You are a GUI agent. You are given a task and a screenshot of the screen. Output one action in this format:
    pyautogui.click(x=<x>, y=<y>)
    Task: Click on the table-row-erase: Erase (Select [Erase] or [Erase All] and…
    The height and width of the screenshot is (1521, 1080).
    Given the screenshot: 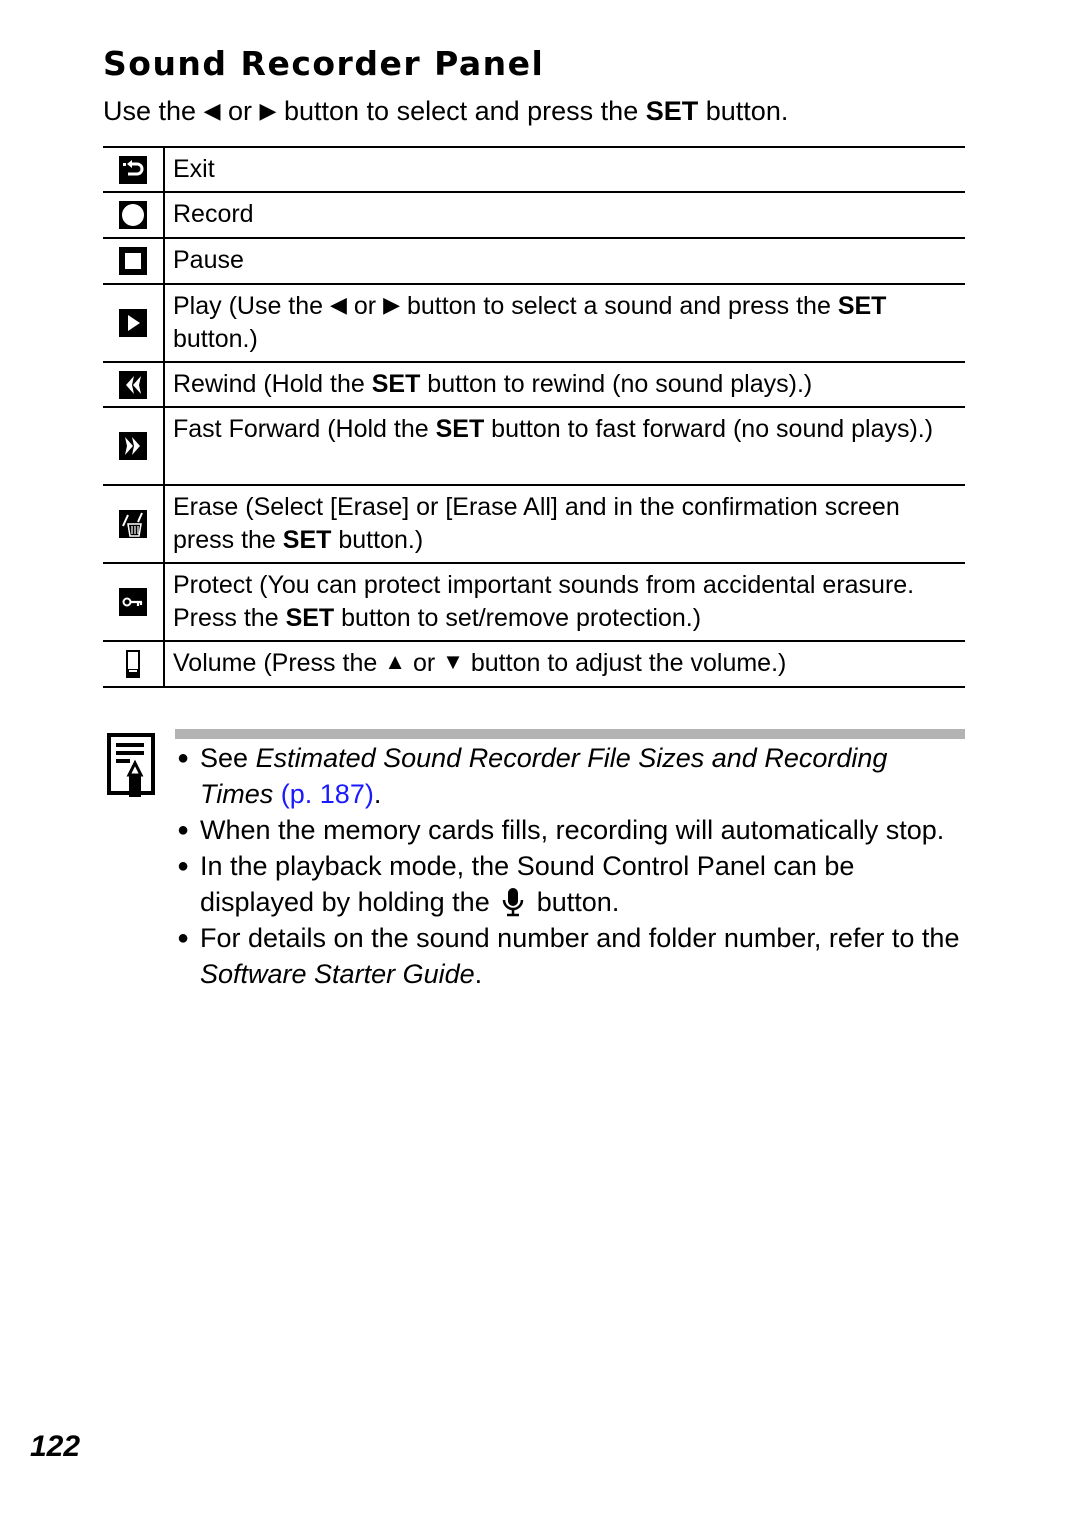 What is the action you would take?
    pyautogui.click(x=534, y=525)
    